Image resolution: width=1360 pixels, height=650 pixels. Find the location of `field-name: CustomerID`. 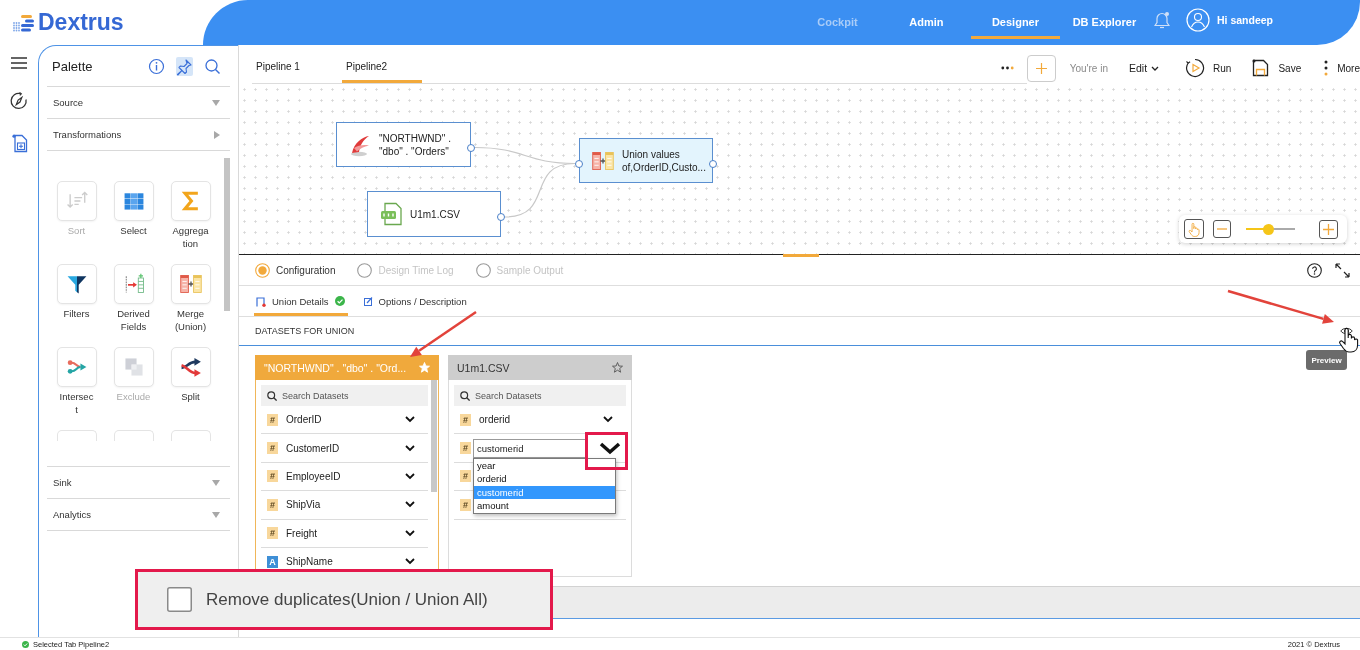

field-name: CustomerID is located at coordinates (313, 448).